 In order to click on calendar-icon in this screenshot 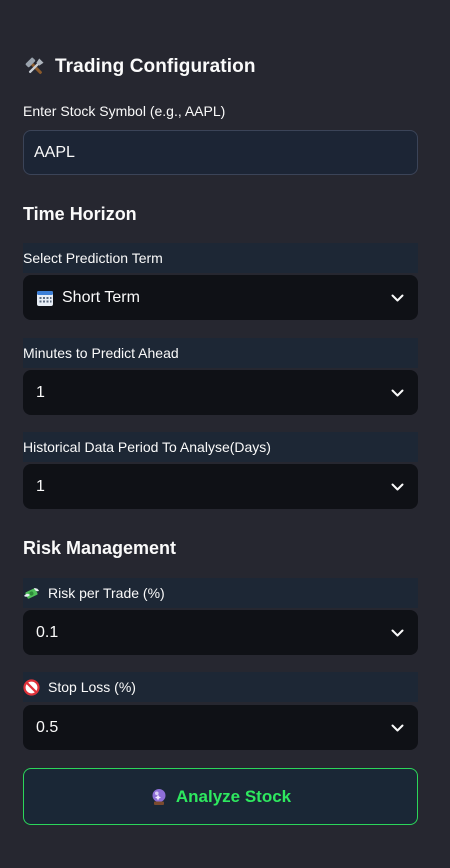, I will do `click(45, 298)`.